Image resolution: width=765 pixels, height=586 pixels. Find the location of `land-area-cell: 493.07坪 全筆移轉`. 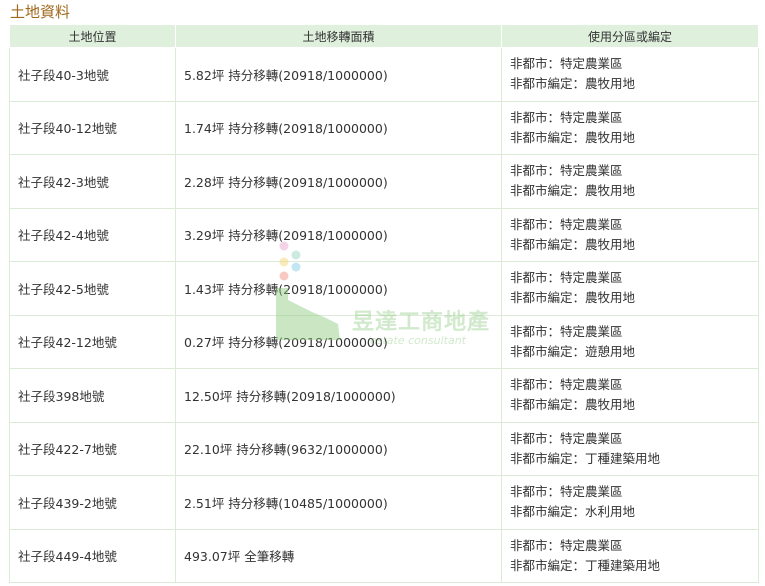

land-area-cell: 493.07坪 全筆移轉 is located at coordinates (338, 556).